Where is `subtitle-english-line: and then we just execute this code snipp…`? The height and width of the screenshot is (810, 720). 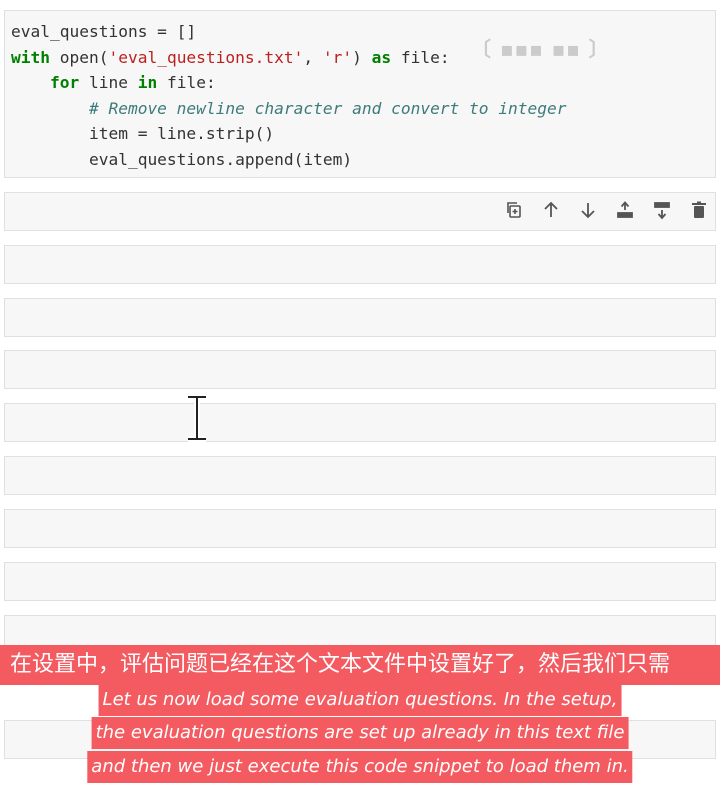
subtitle-english-line: and then we just execute this code snipp… is located at coordinates (360, 767).